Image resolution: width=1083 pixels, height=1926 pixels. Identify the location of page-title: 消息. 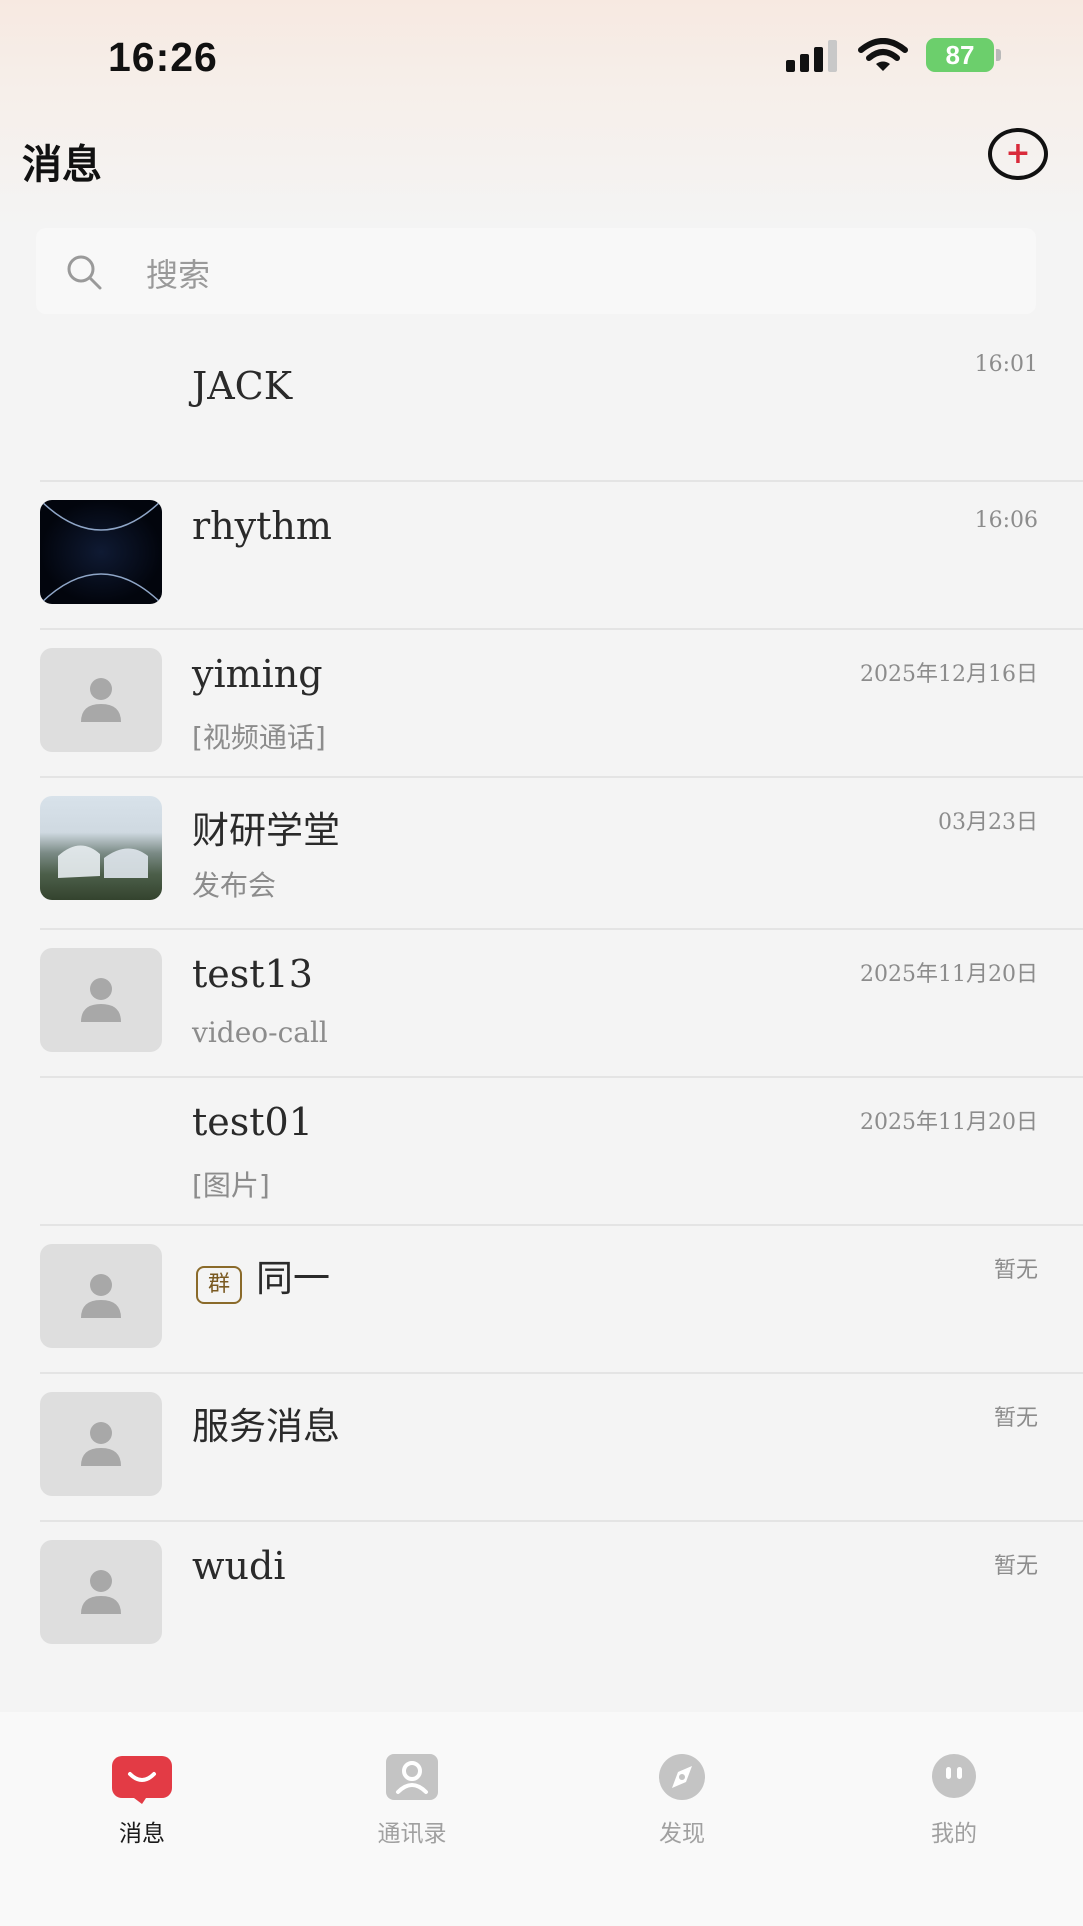
(62, 165).